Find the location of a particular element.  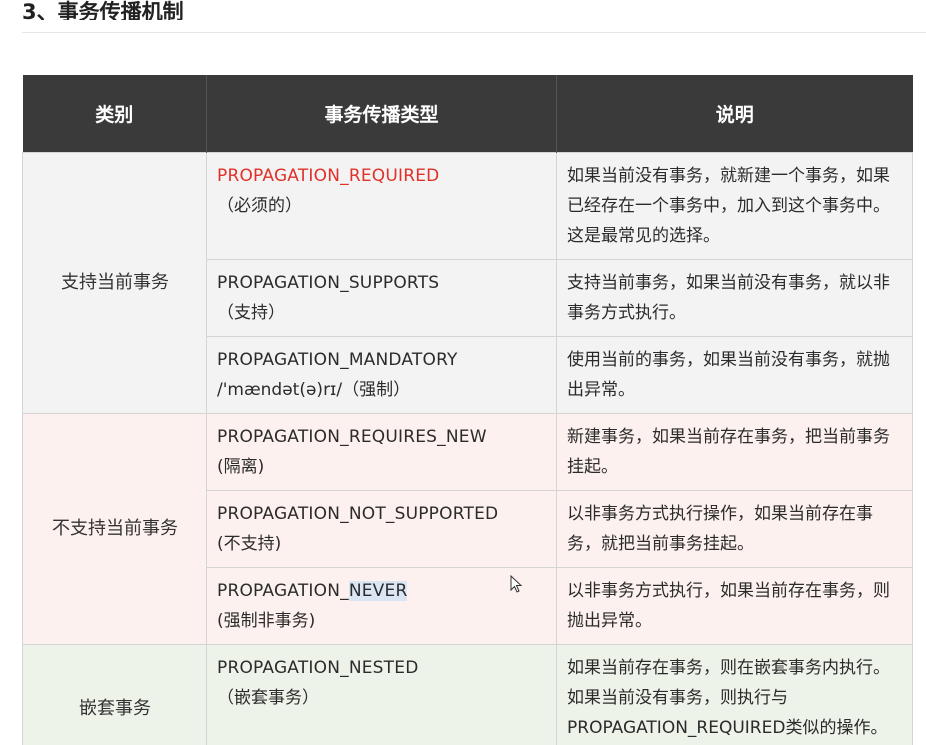

header-category: 类别 is located at coordinates (114, 114).